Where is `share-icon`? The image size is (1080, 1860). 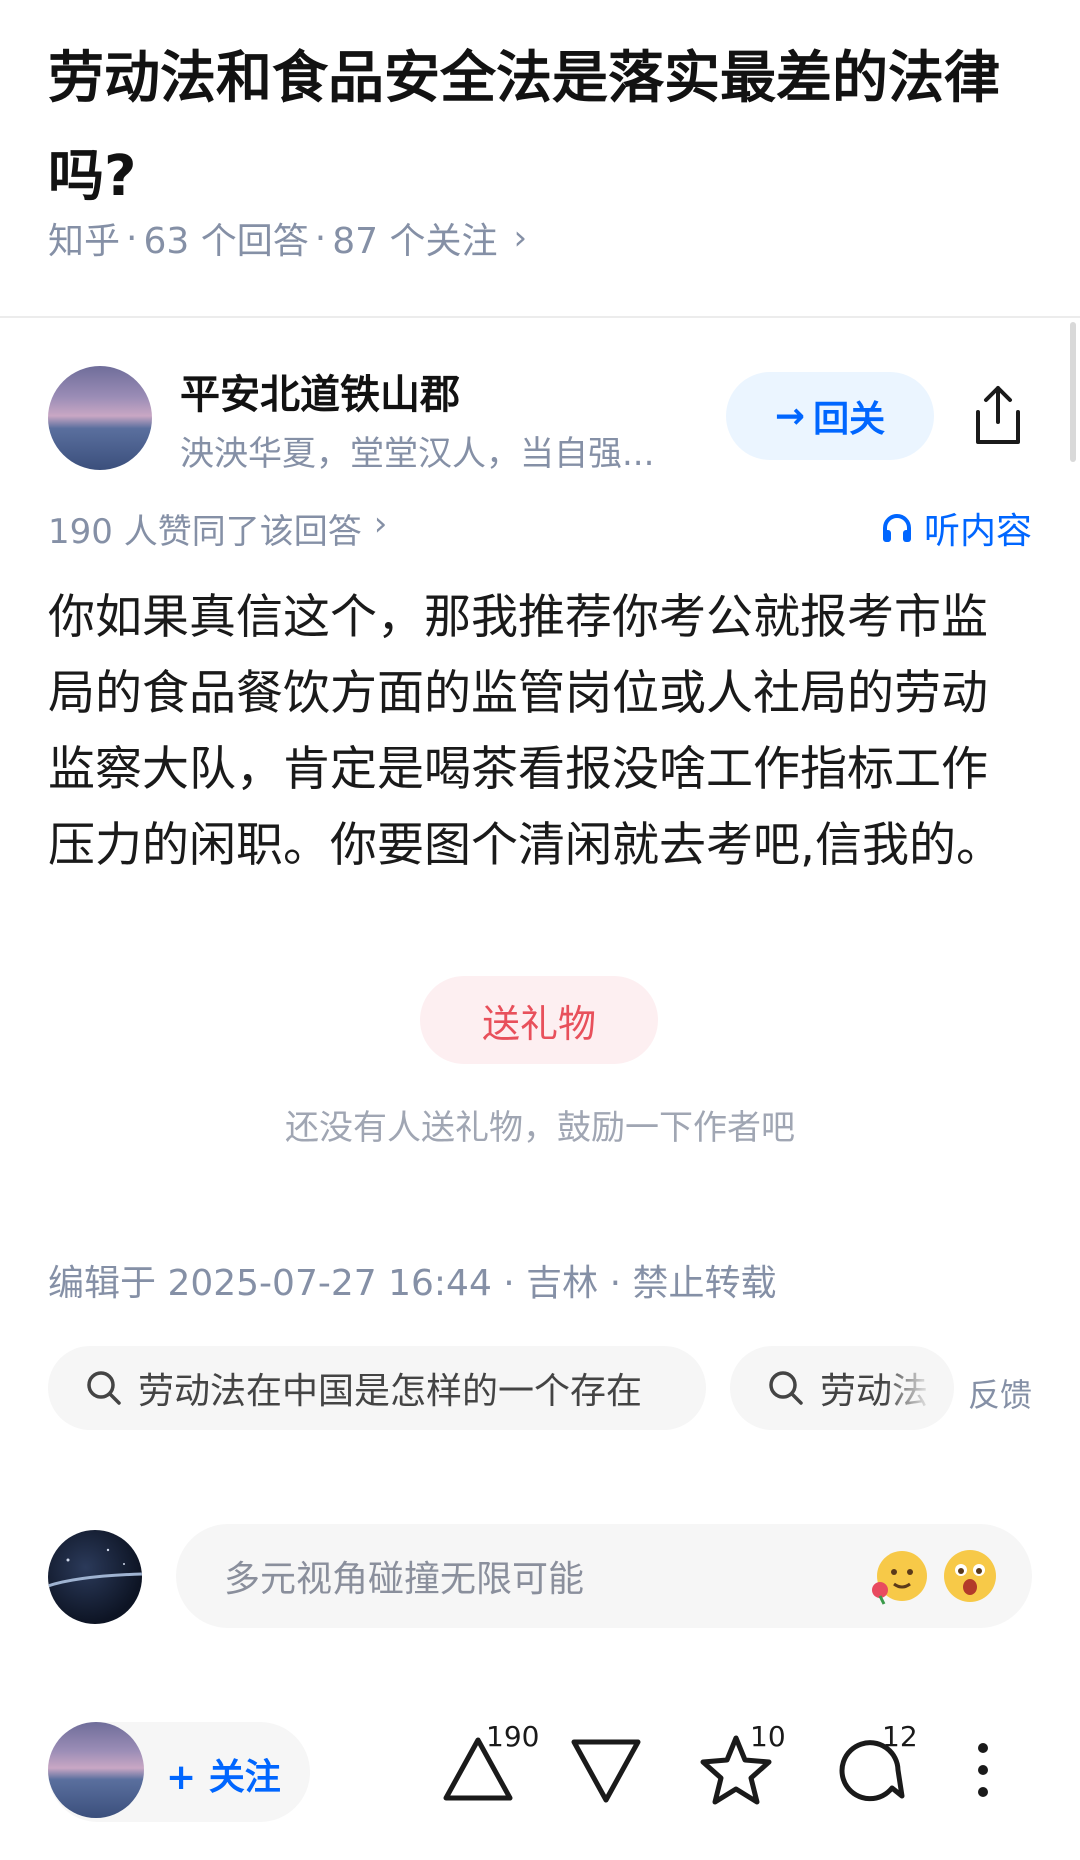 share-icon is located at coordinates (998, 415).